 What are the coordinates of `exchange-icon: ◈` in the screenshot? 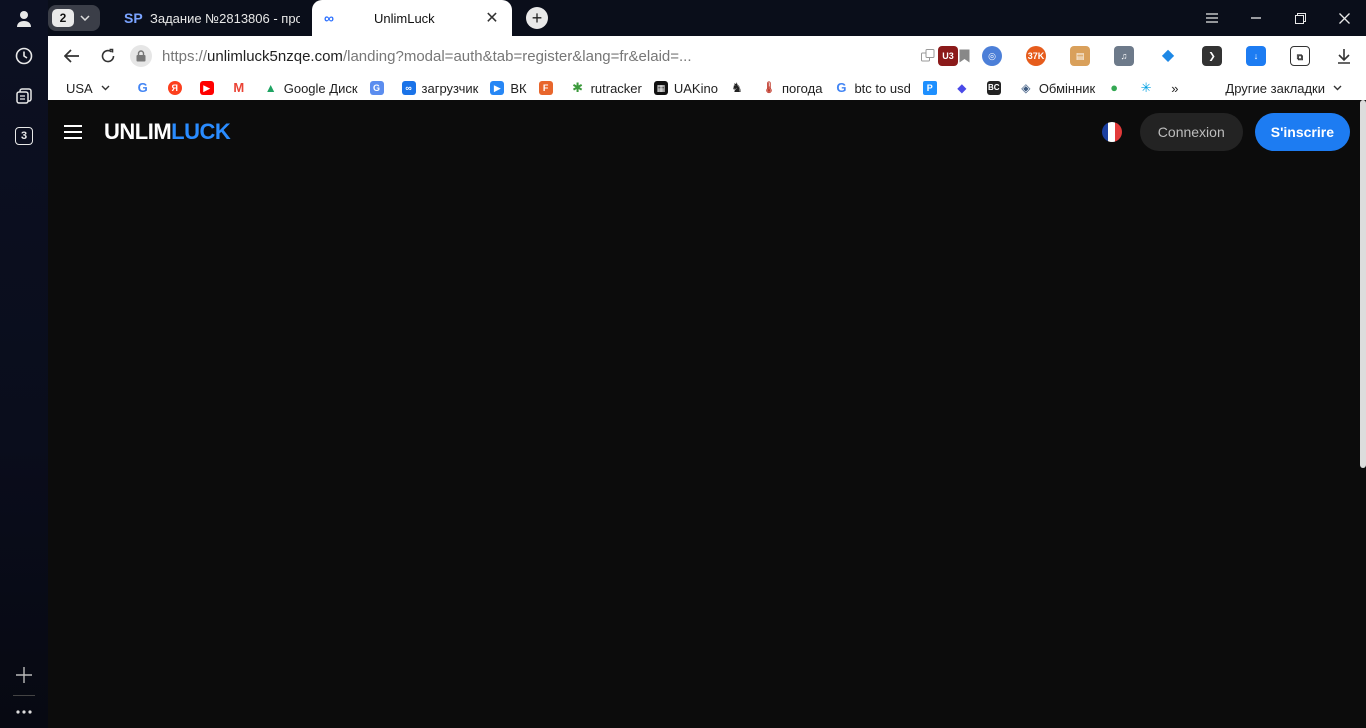 It's located at (1026, 88).